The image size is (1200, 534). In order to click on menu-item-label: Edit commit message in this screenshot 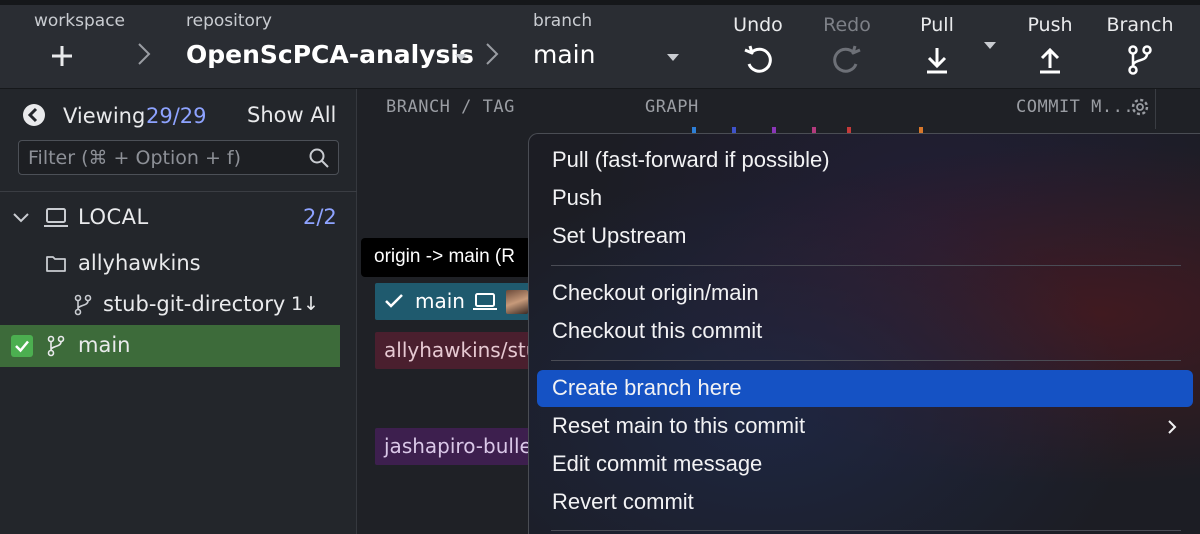, I will do `click(657, 463)`.